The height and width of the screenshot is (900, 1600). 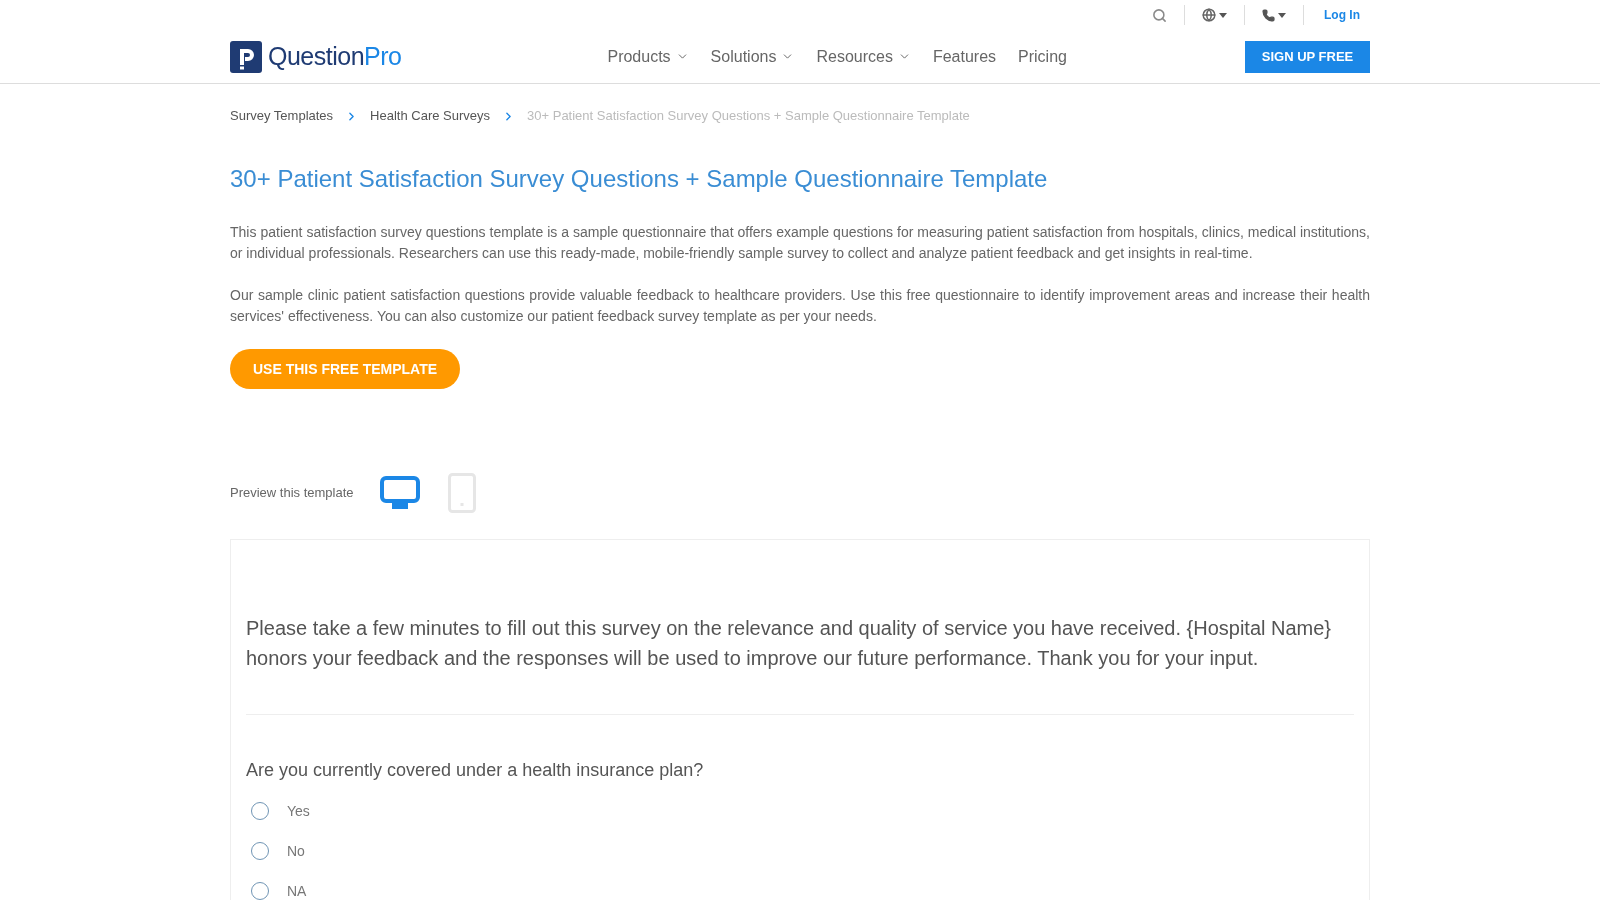 What do you see at coordinates (800, 306) in the screenshot?
I see `description-paragraph: Our sample clinic patient satisfaction questions provide valuable feedback to healthcare providers. Use this free questionnaire to identify improvement areas and increase their health services' effectiveness. You can also customize our patient feedback survey template as per your needs.` at bounding box center [800, 306].